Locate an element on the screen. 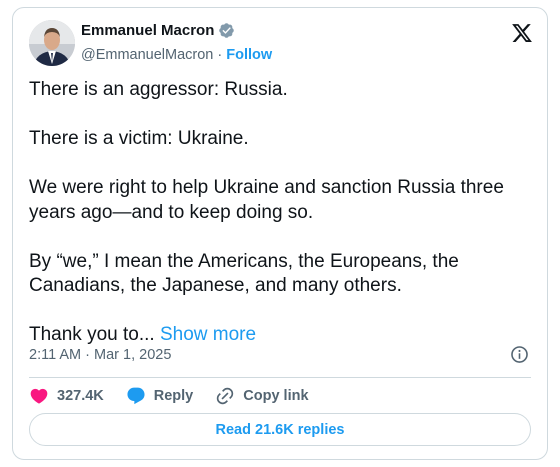 This screenshot has width=560, height=467. author-handle: @EmmanuelMacron is located at coordinates (147, 55).